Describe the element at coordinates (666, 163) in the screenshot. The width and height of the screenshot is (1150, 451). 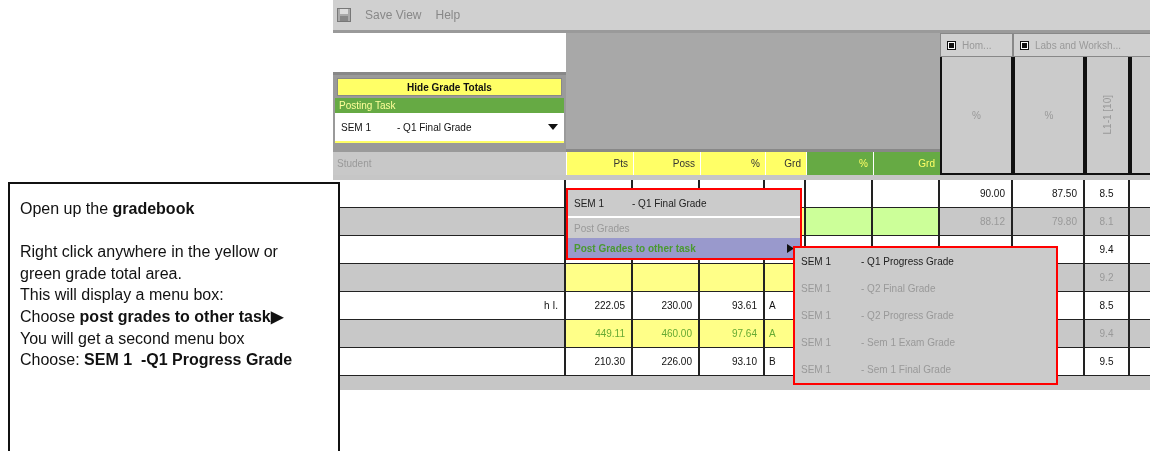
I see `column-header: Poss` at that location.